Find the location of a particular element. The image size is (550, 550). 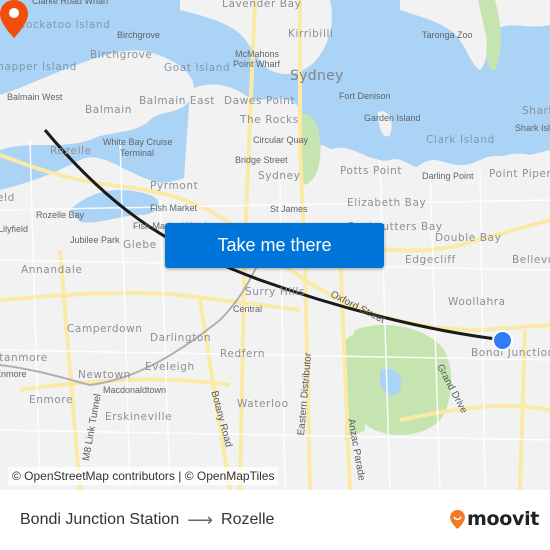

map-label: Lilyfield is located at coordinates (14, 229).